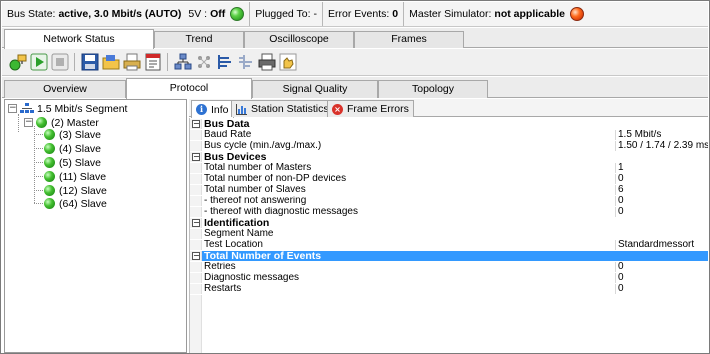  I want to click on category-identification: − Identification, so click(449, 223).